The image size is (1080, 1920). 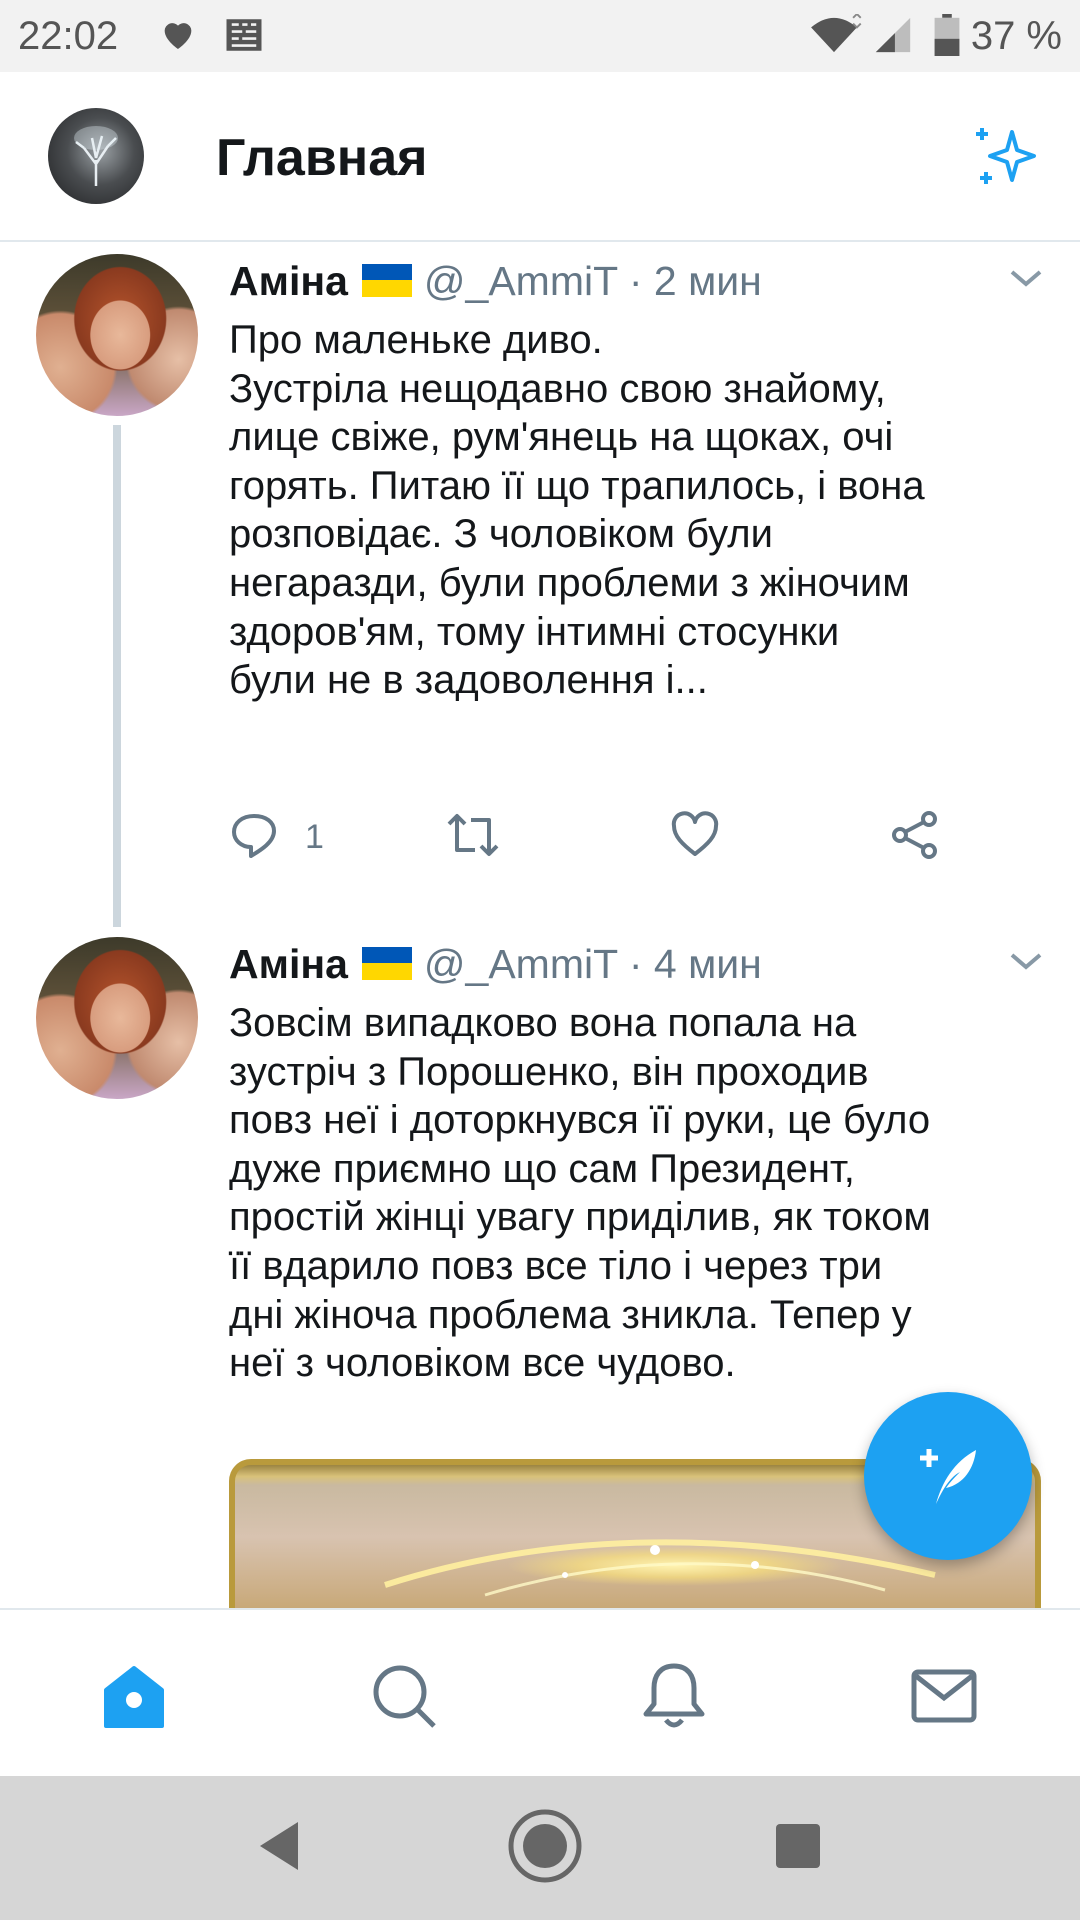 I want to click on like-button, so click(x=695, y=837).